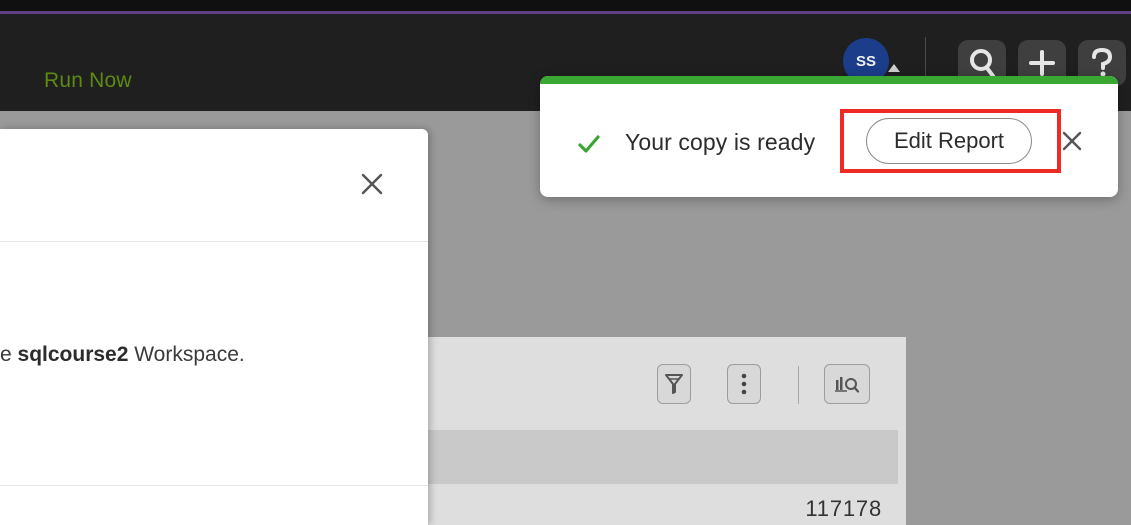  I want to click on modal-footer-divider, so click(214, 485).